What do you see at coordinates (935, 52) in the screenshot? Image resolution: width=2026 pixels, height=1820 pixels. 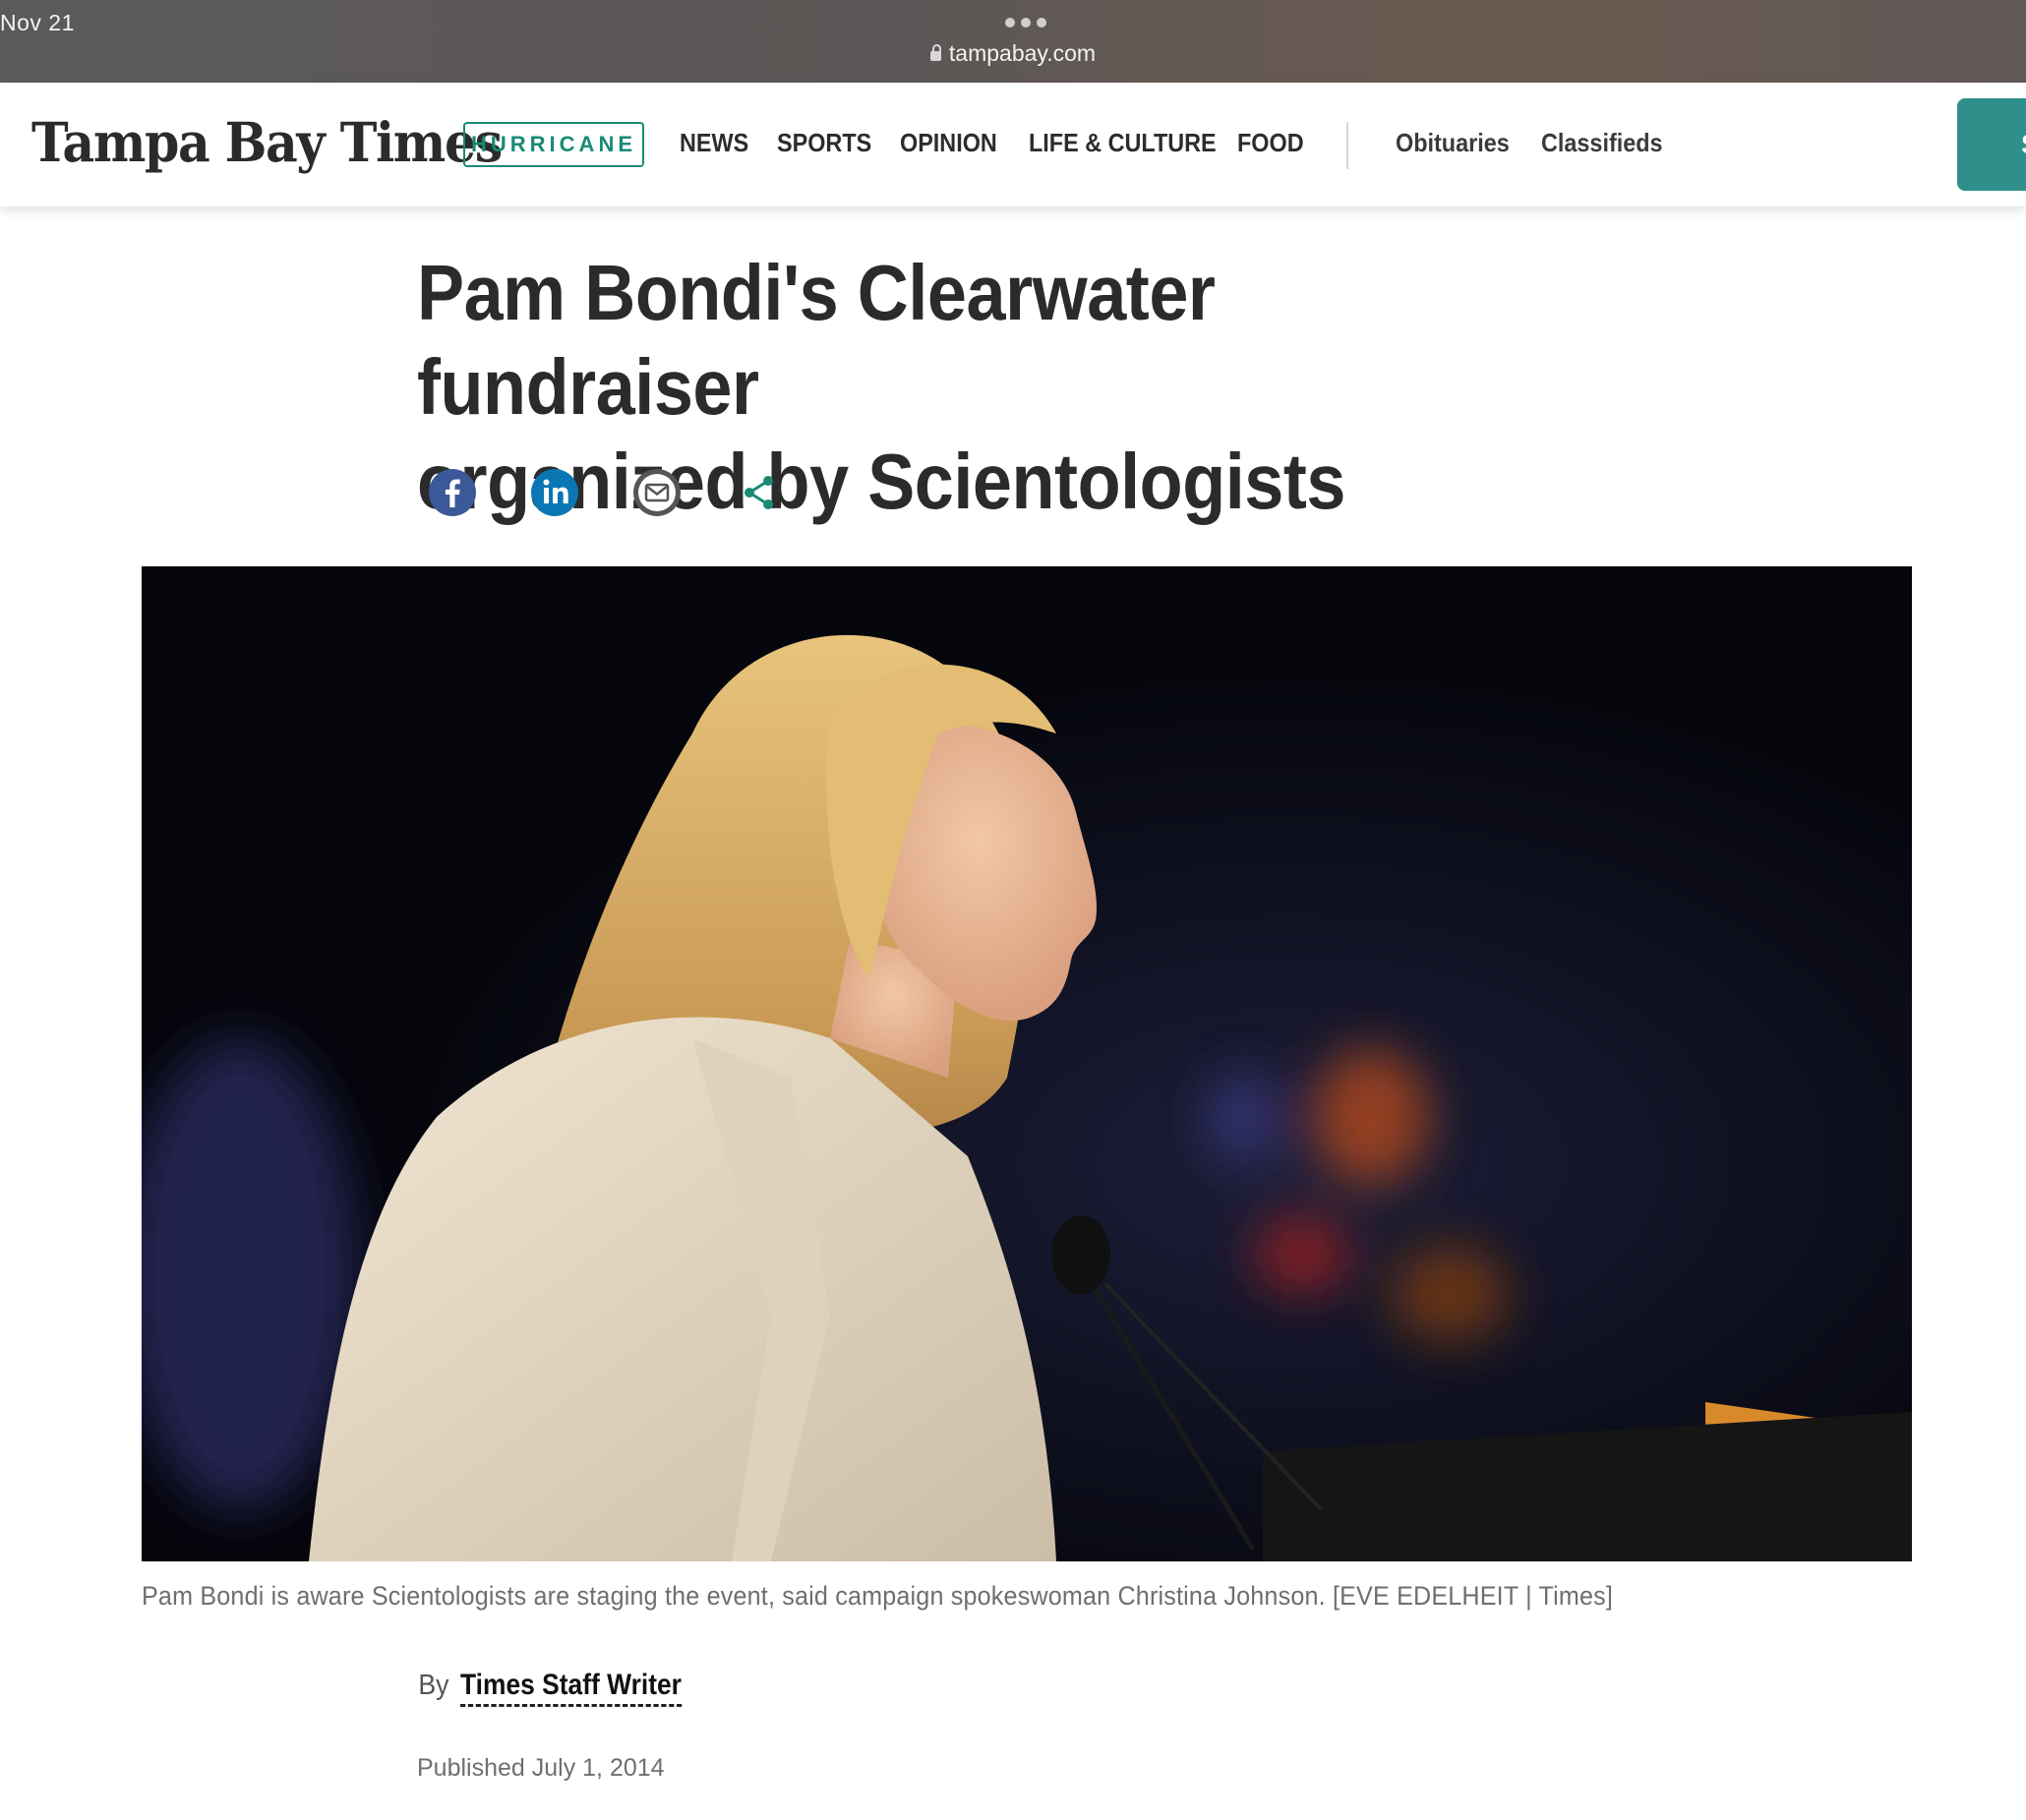 I see `lock-icon` at bounding box center [935, 52].